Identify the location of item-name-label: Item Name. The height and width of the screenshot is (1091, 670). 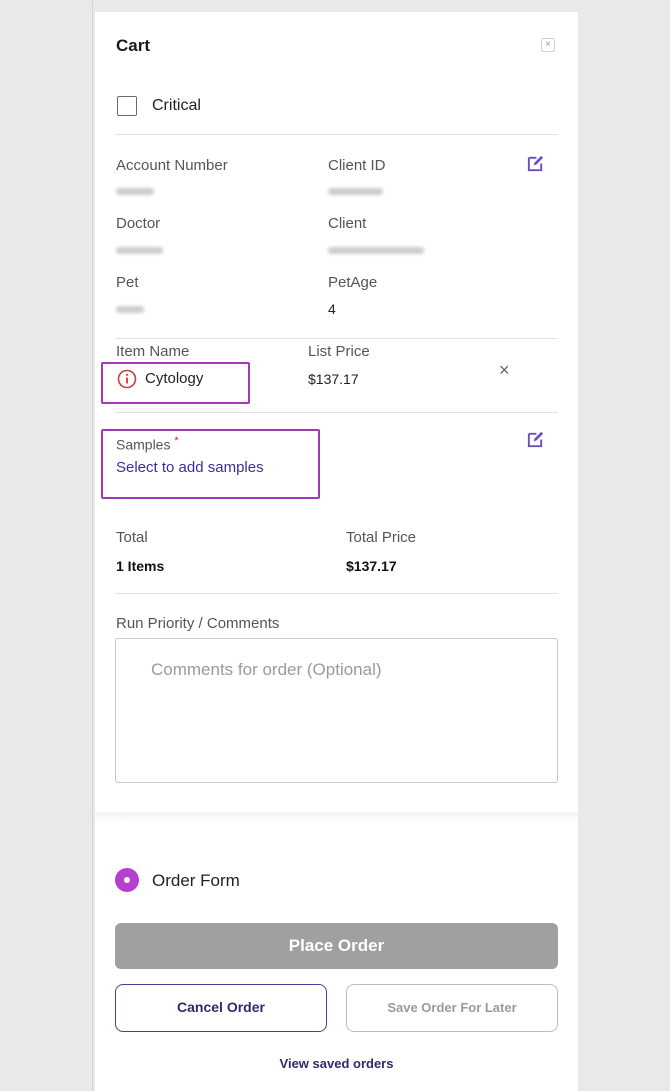
(153, 351).